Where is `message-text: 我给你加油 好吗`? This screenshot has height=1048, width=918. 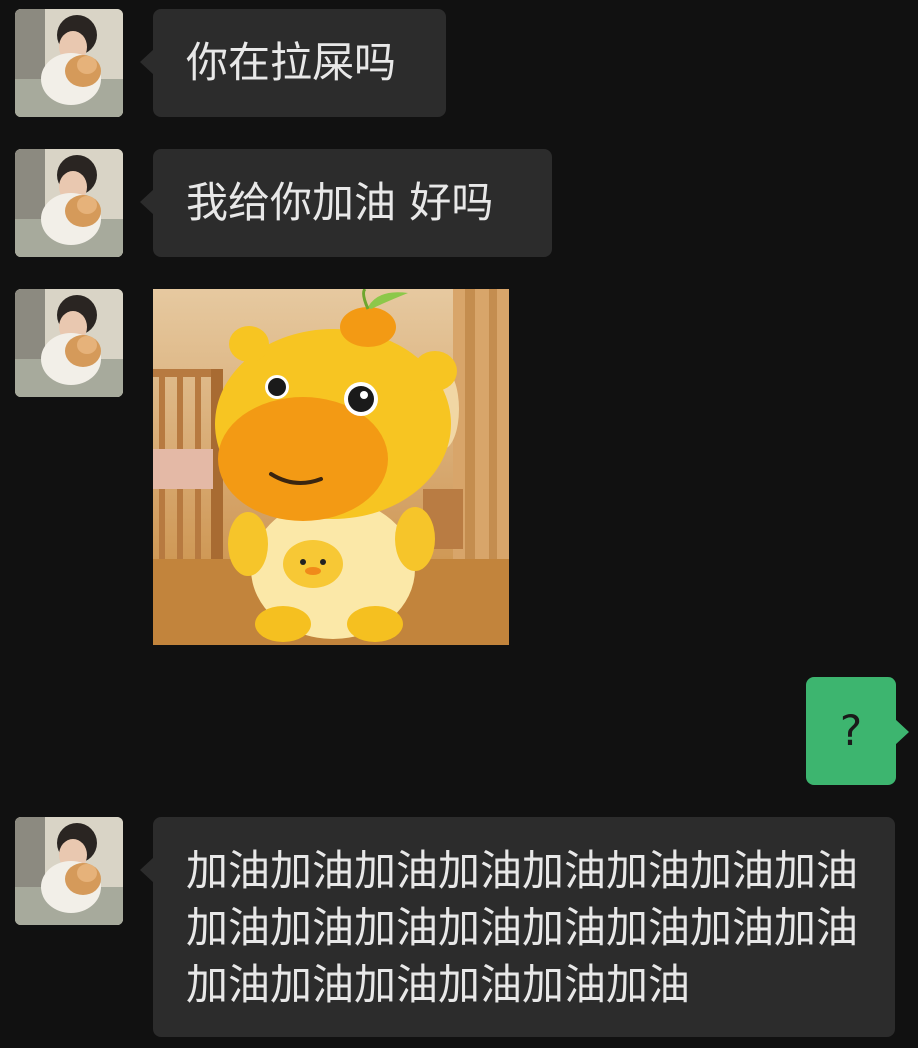 message-text: 我给你加油 好吗 is located at coordinates (340, 202).